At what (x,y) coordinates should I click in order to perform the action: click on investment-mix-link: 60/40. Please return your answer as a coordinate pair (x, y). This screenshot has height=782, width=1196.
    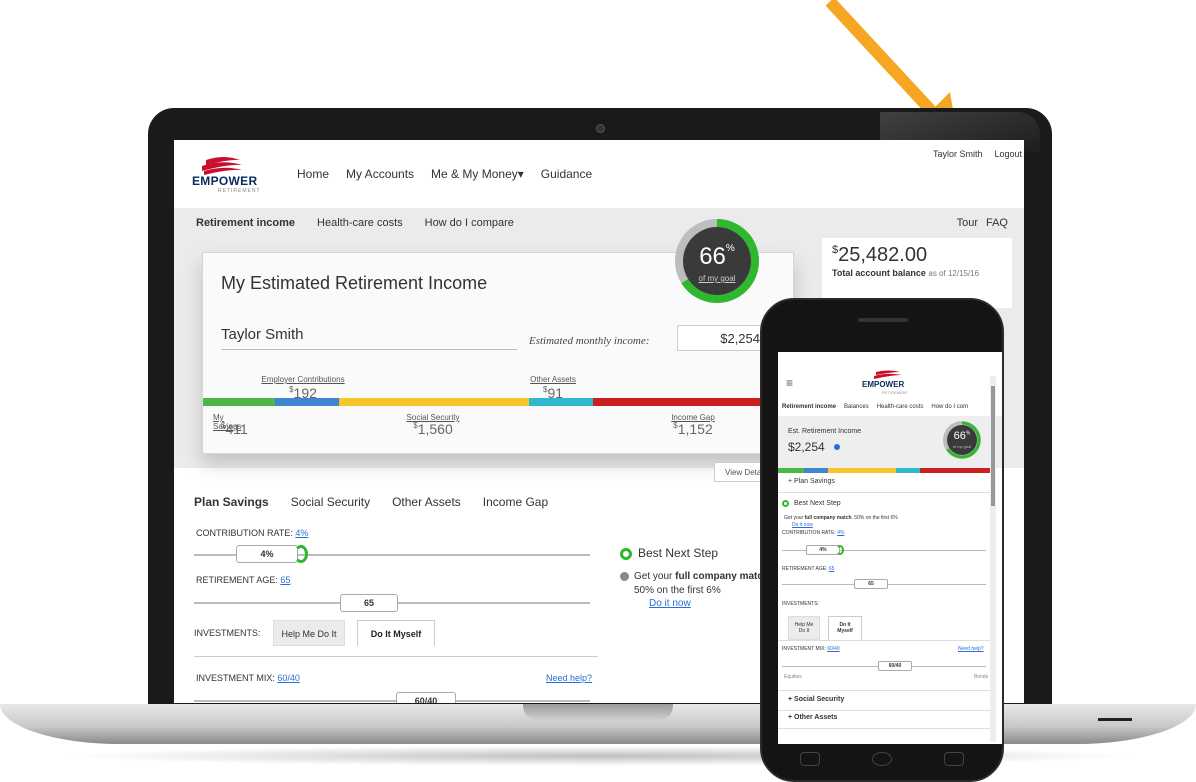
    Looking at the image, I should click on (288, 678).